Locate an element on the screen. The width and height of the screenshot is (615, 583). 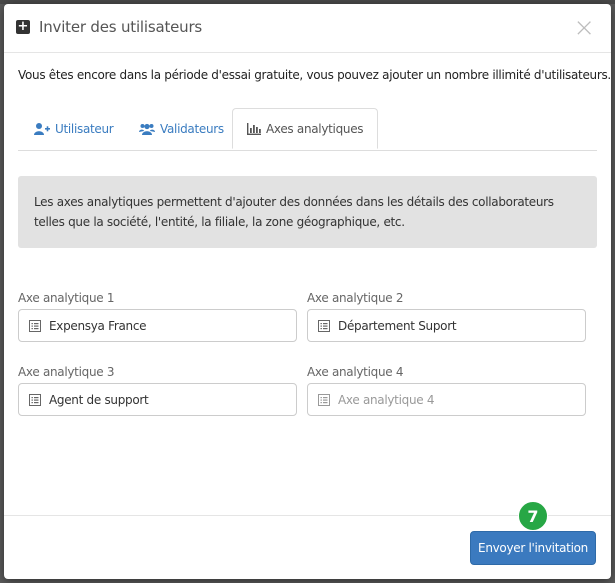
axe-analytique-4-input is located at coordinates (458, 399).